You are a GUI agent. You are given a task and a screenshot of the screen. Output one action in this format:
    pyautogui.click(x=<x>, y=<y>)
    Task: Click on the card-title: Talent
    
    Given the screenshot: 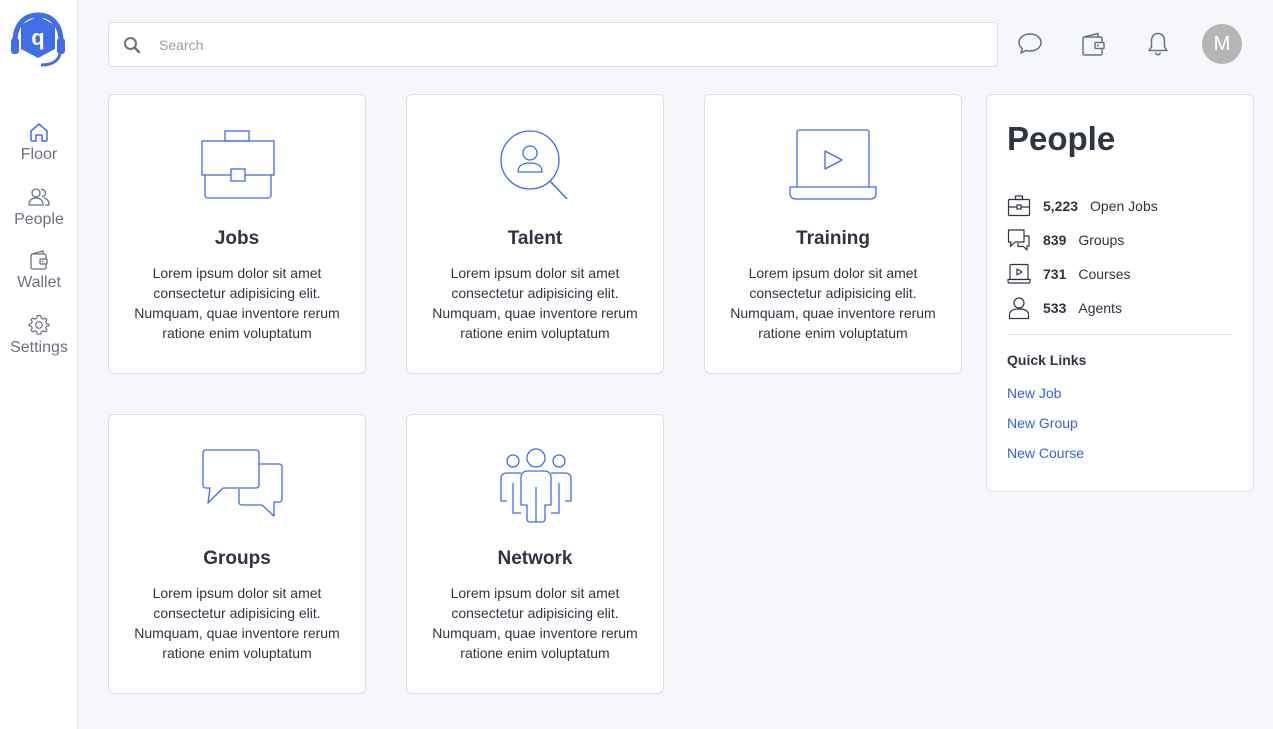 What is the action you would take?
    pyautogui.click(x=535, y=238)
    